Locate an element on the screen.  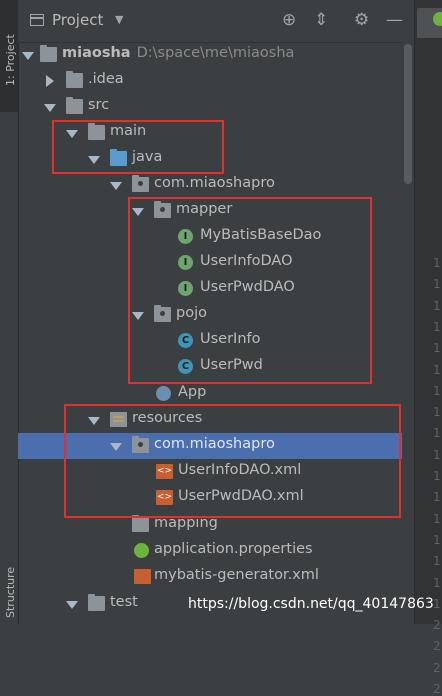
watermark: https://blog.csdn.net/qq_40147863 is located at coordinates (311, 604).